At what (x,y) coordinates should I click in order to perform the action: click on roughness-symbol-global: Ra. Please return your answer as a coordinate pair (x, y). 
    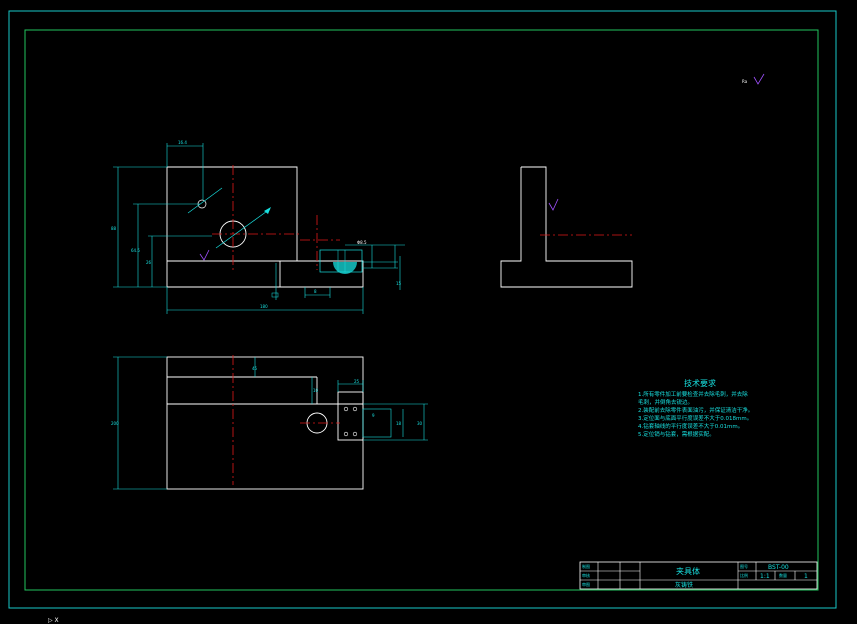
    Looking at the image, I should click on (753, 79).